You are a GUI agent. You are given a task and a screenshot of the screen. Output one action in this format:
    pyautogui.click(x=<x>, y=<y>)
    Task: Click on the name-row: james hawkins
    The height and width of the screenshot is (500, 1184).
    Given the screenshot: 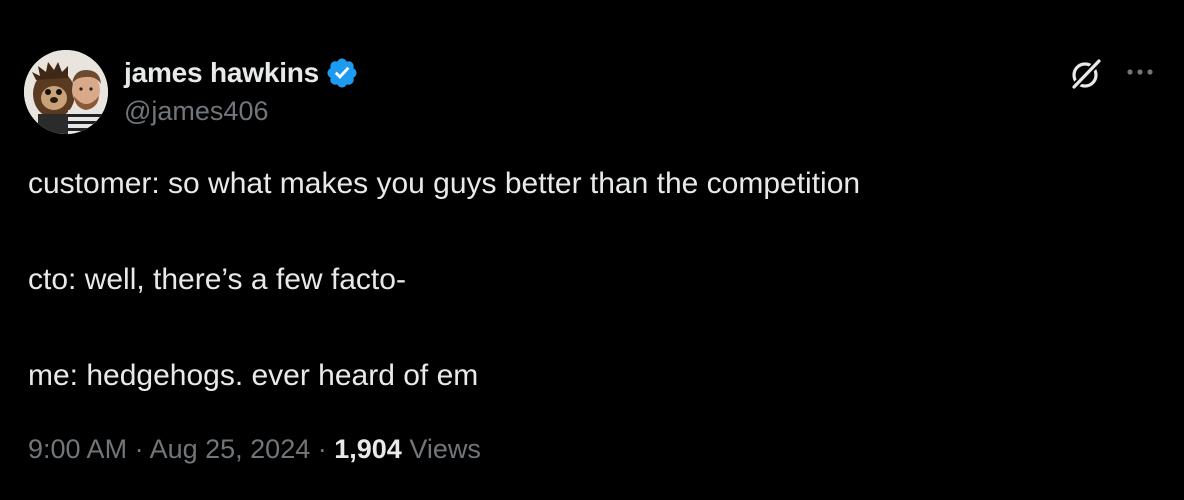 What is the action you would take?
    pyautogui.click(x=241, y=73)
    